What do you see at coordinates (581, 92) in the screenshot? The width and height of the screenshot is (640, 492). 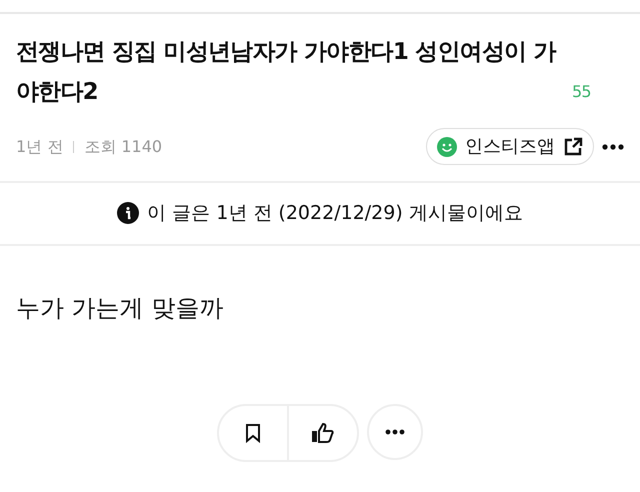 I see `comment-count: 55` at bounding box center [581, 92].